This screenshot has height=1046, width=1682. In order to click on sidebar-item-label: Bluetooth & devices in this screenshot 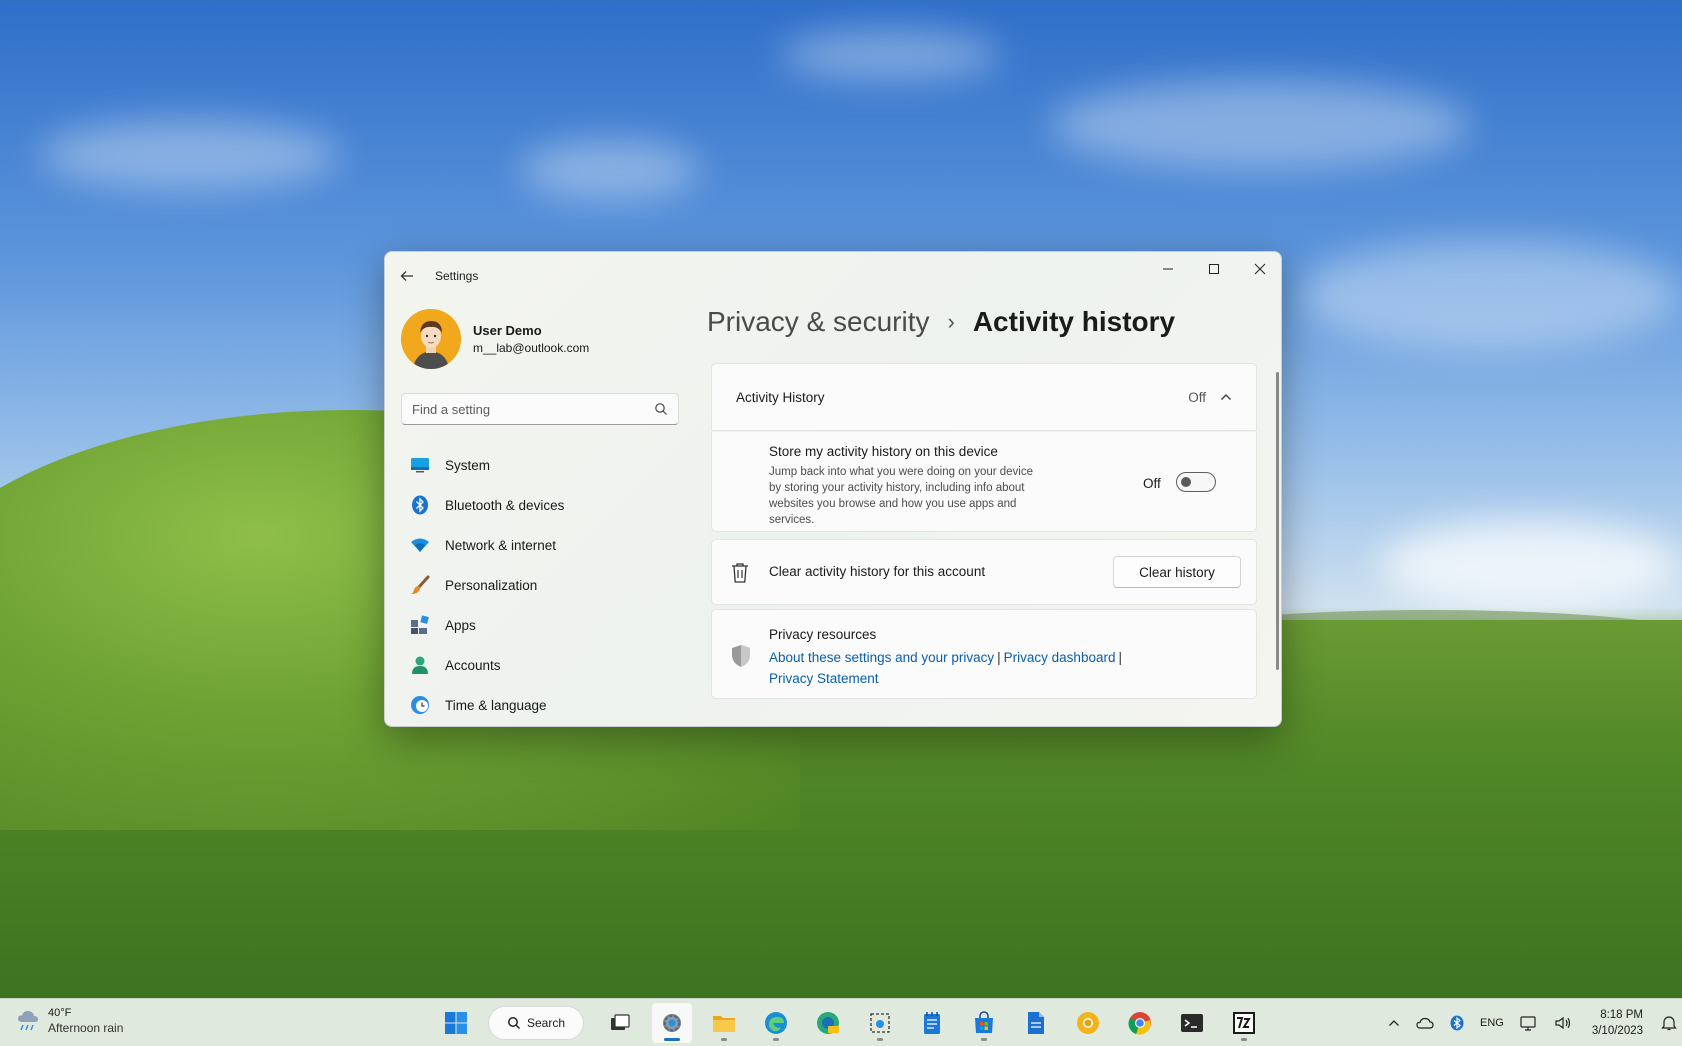, I will do `click(505, 505)`.